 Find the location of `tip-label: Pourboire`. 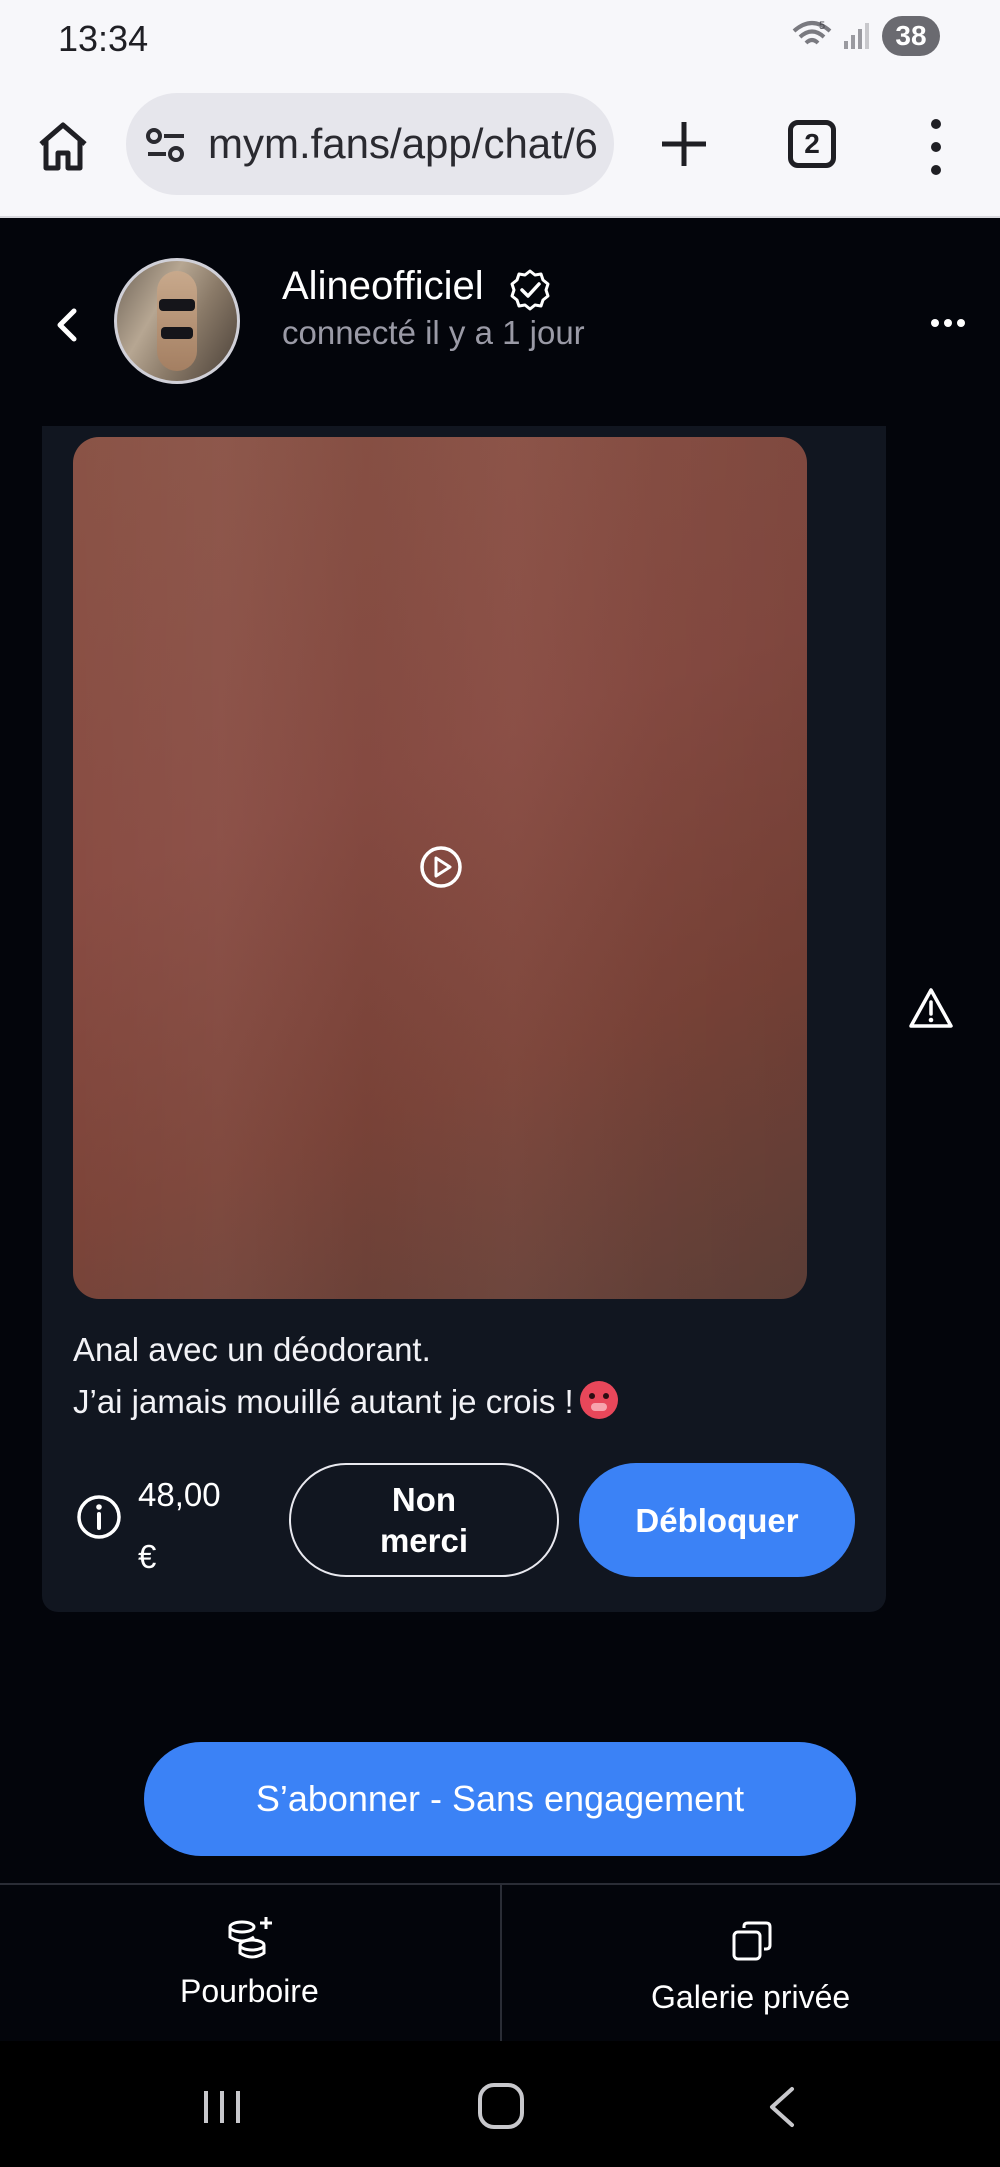

tip-label: Pourboire is located at coordinates (249, 1991).